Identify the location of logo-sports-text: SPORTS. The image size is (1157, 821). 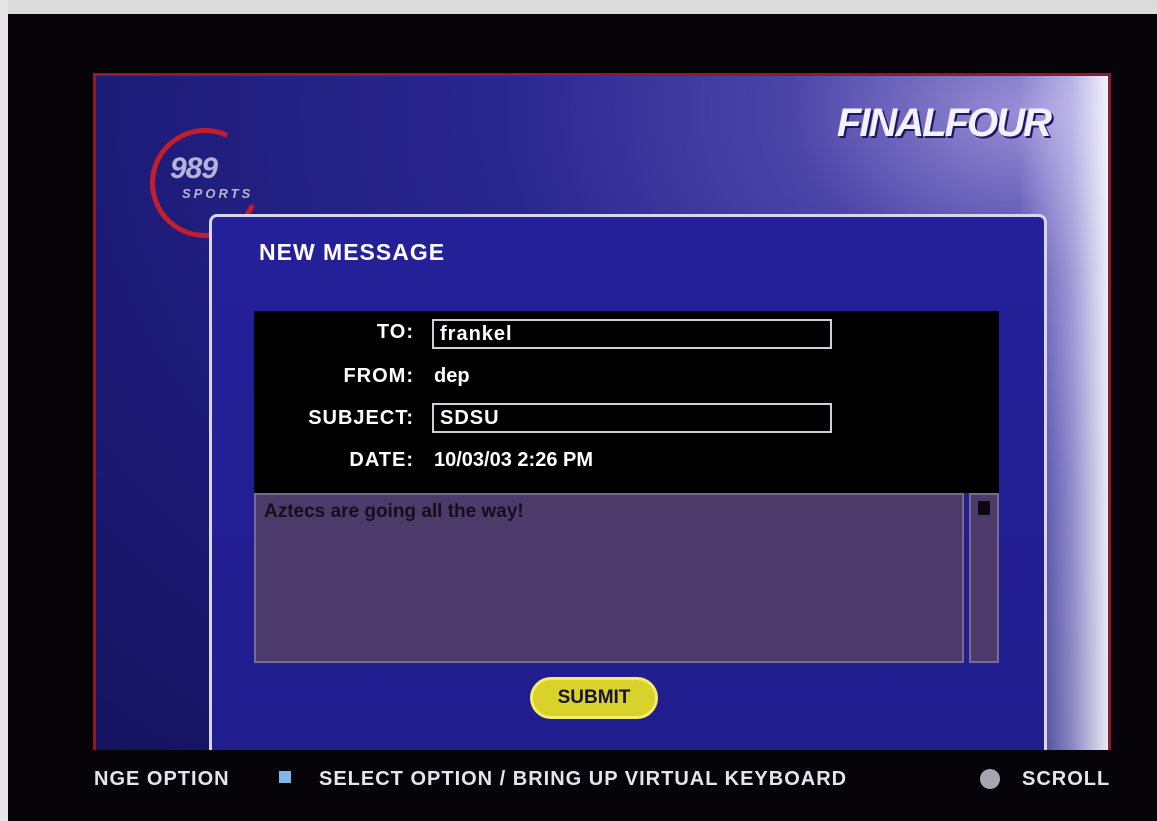
(218, 193).